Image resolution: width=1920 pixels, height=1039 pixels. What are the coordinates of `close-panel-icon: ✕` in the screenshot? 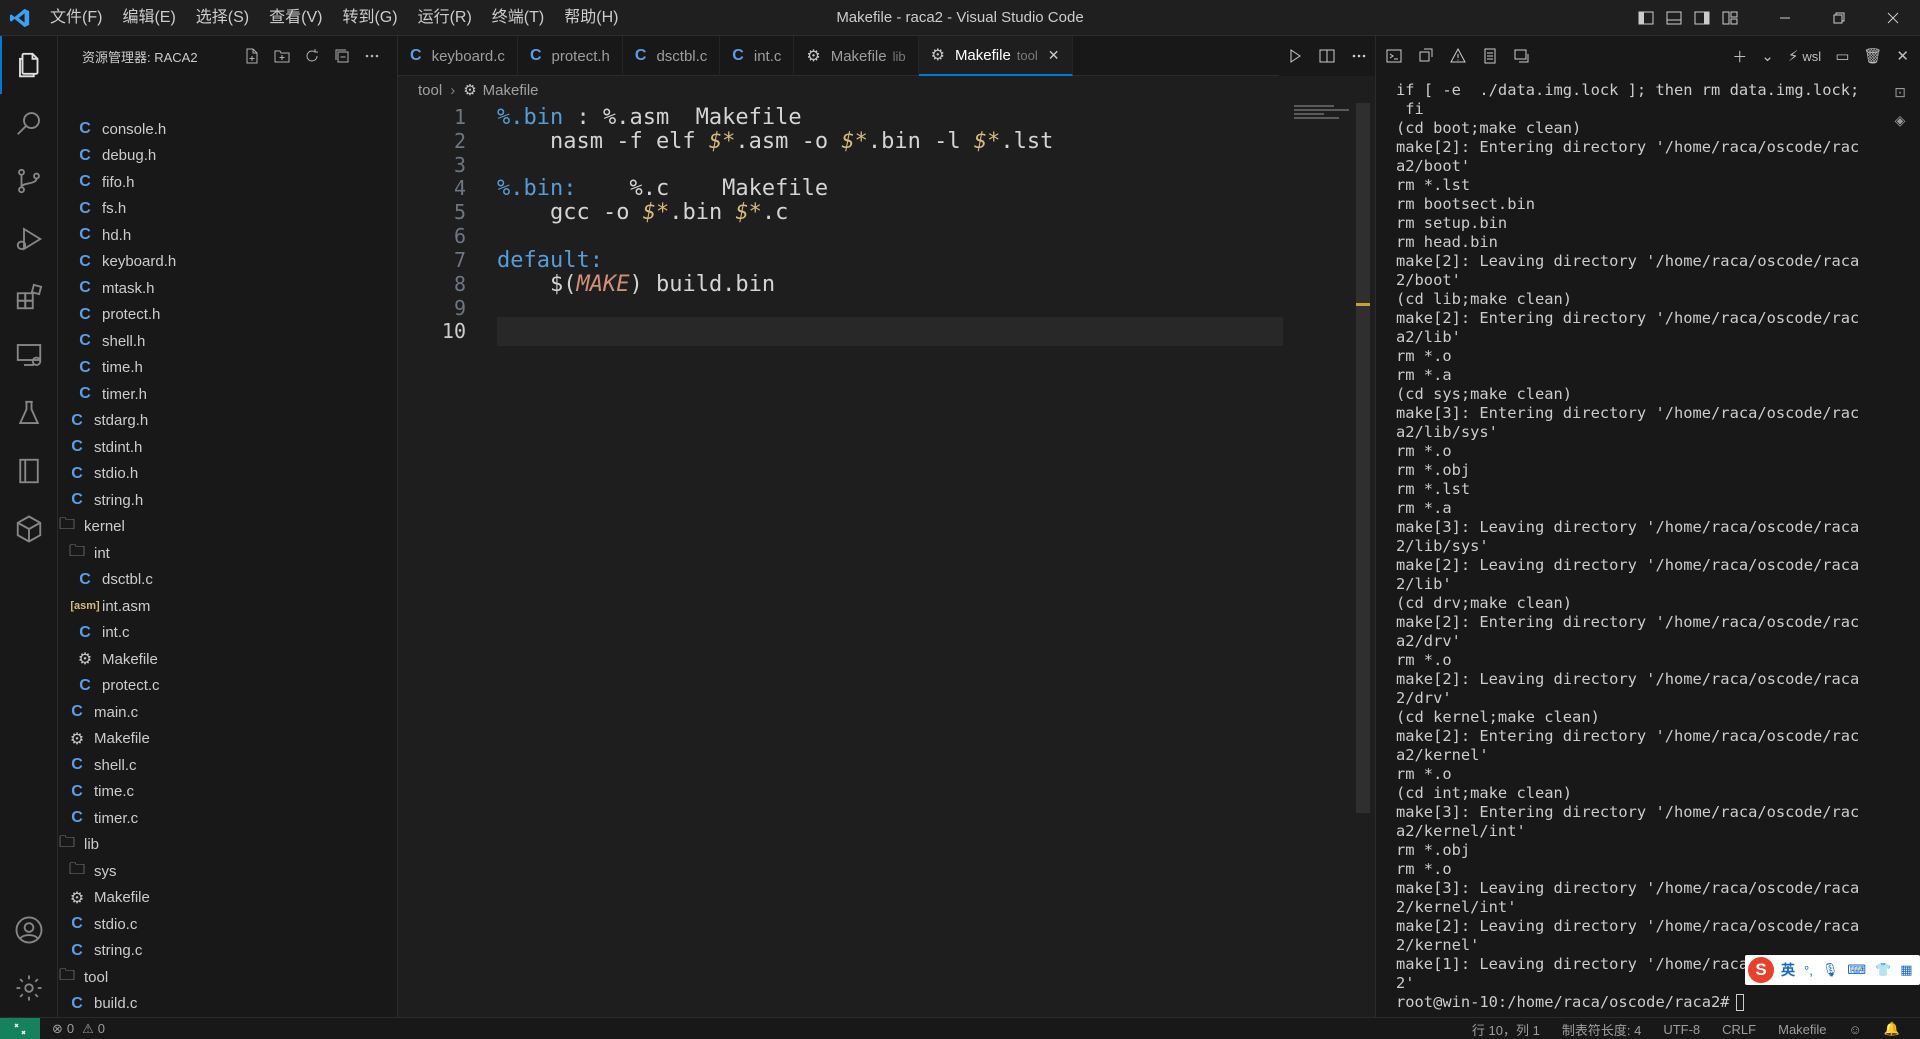 It's located at (1902, 56).